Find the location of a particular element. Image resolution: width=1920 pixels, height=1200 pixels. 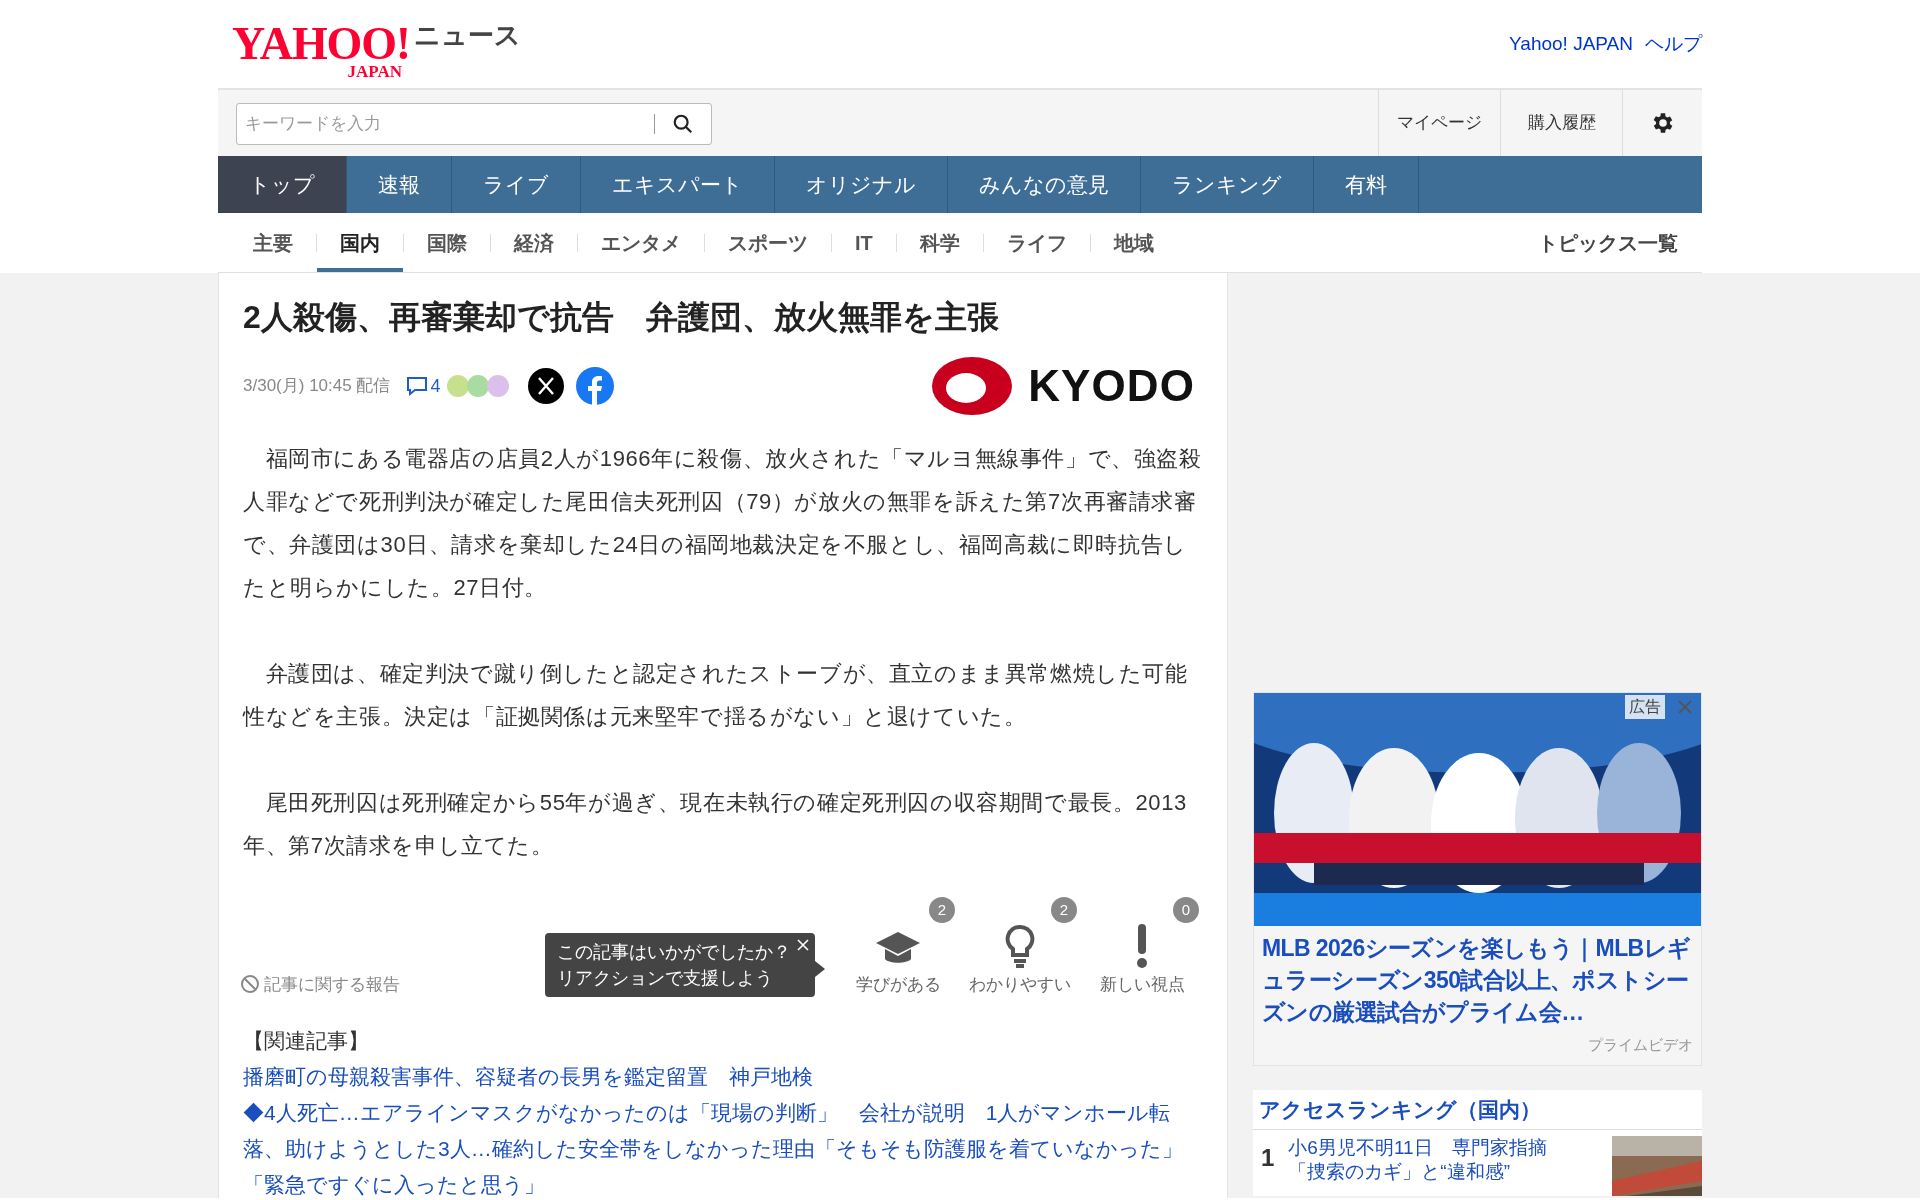

tooltip-text: リアクションで支援しよう is located at coordinates (665, 978).